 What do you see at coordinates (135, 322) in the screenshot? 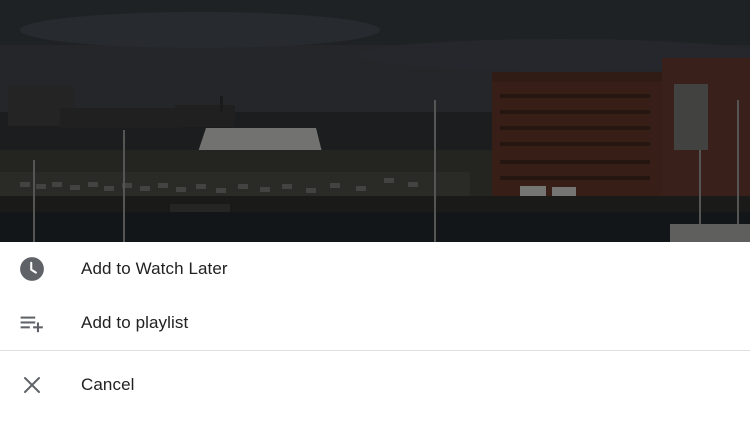
I see `add-to-playlist-label: Add to playlist` at bounding box center [135, 322].